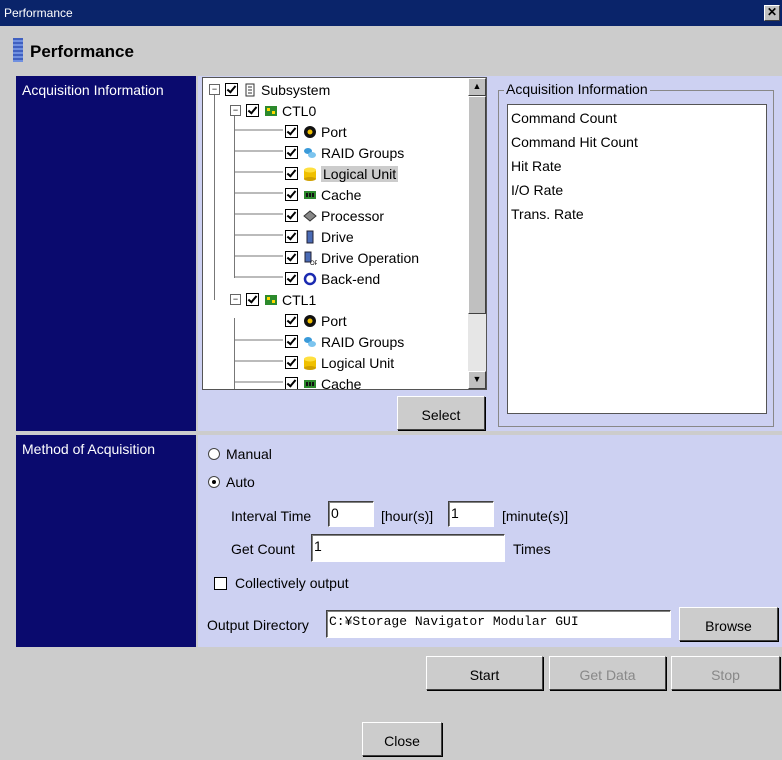 This screenshot has height=760, width=782. I want to click on tree-node-processor: Processor, so click(334, 215).